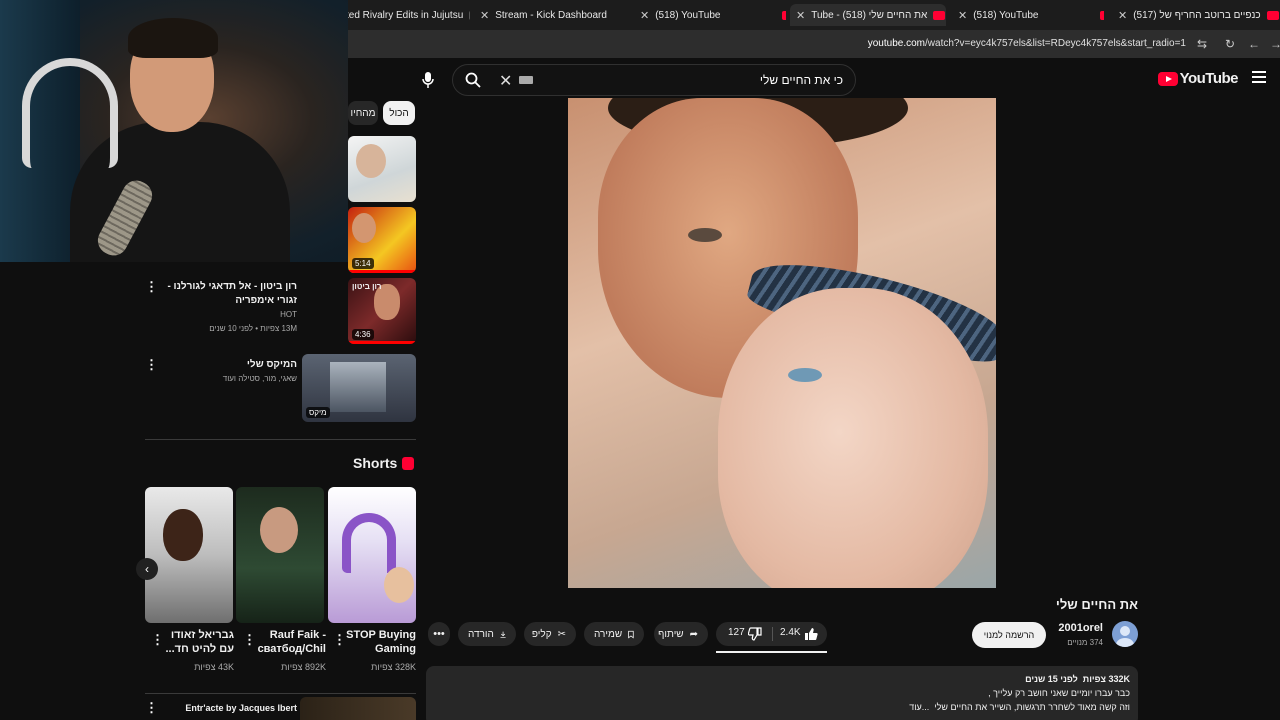  I want to click on sidebar-thumb-bottom, so click(358, 708).